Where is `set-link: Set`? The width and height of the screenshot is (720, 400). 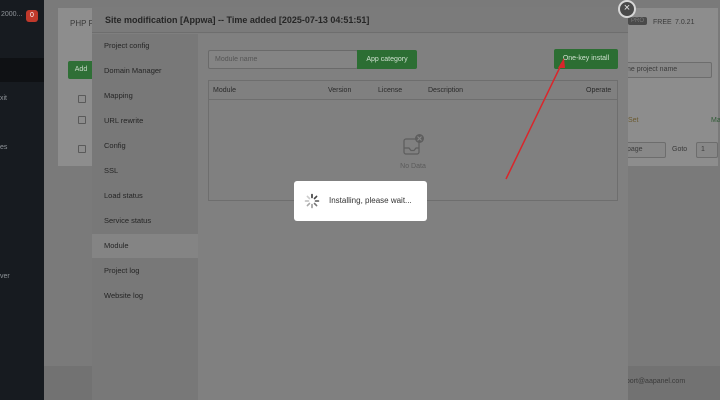 set-link: Set is located at coordinates (633, 120).